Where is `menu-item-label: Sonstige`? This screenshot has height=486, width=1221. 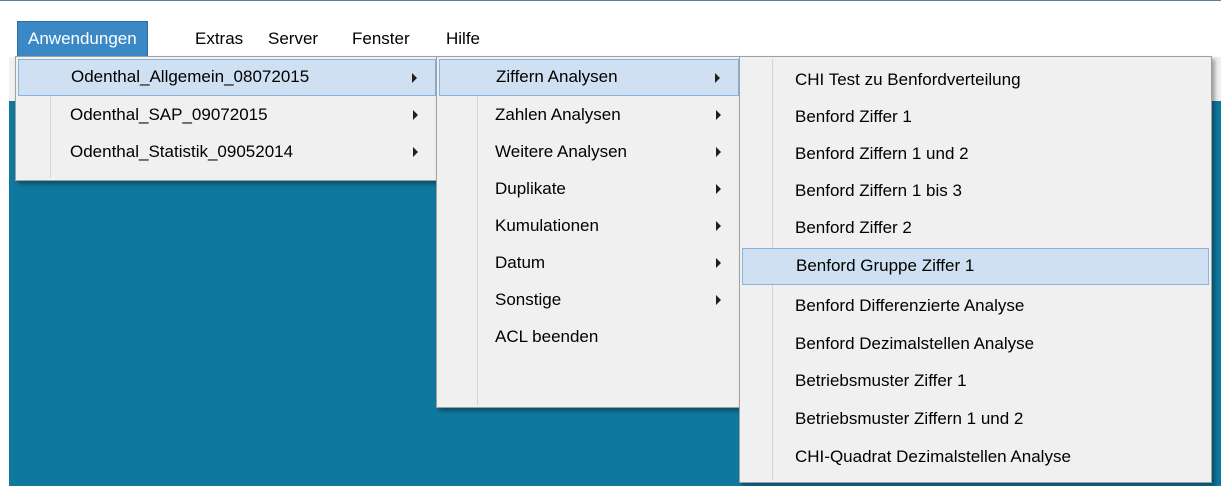 menu-item-label: Sonstige is located at coordinates (528, 299).